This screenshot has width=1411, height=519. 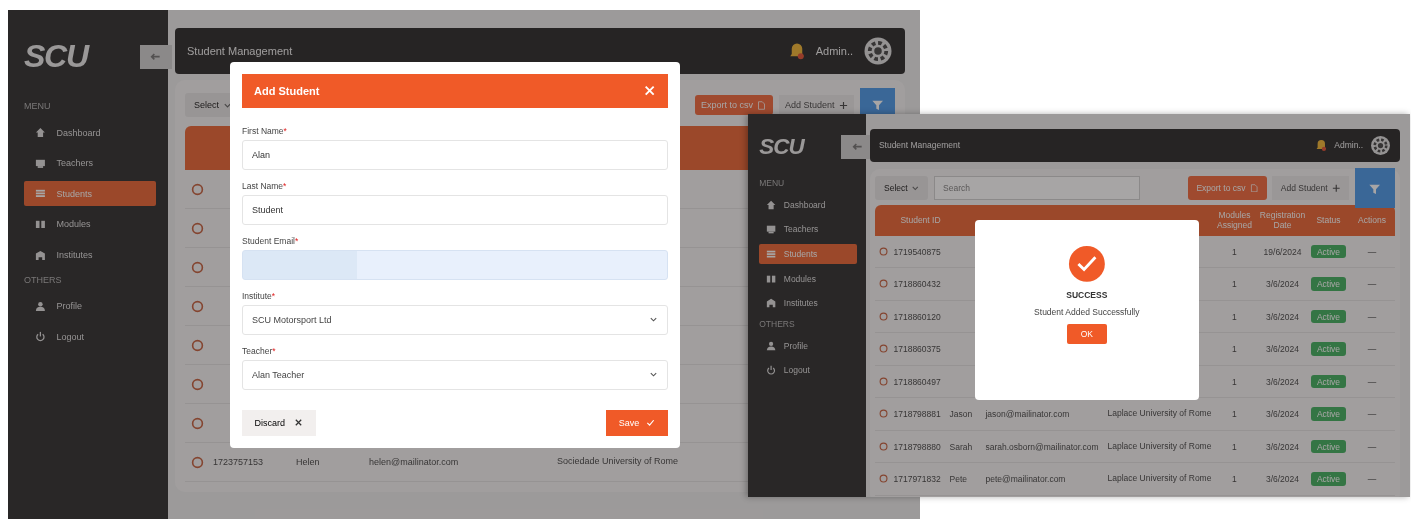 What do you see at coordinates (961, 446) in the screenshot?
I see `table-cell-text: Sarah` at bounding box center [961, 446].